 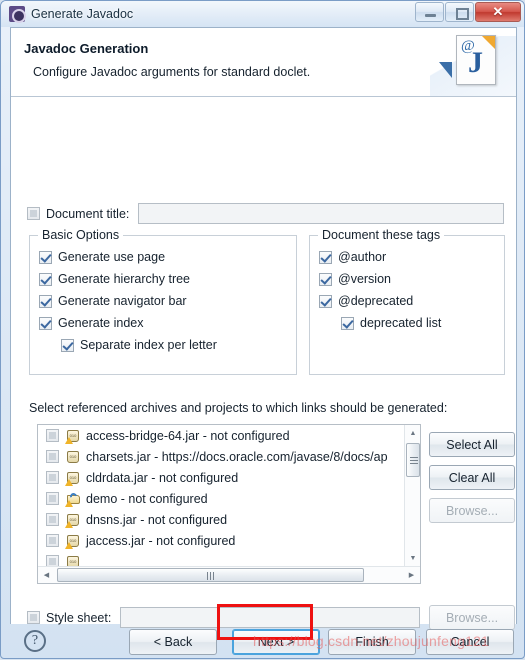 I want to click on style-sheet-checkbox, so click(x=33, y=617).